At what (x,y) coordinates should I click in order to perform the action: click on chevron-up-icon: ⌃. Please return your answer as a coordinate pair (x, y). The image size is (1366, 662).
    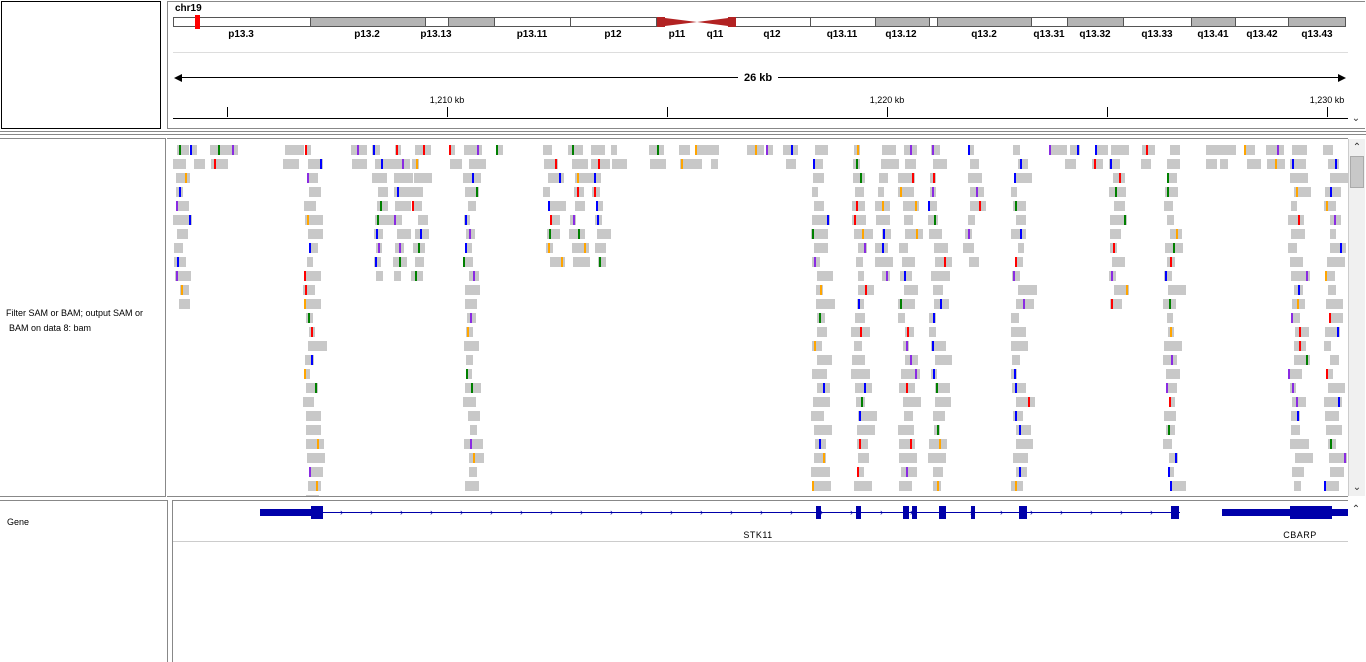
    Looking at the image, I should click on (1356, 510).